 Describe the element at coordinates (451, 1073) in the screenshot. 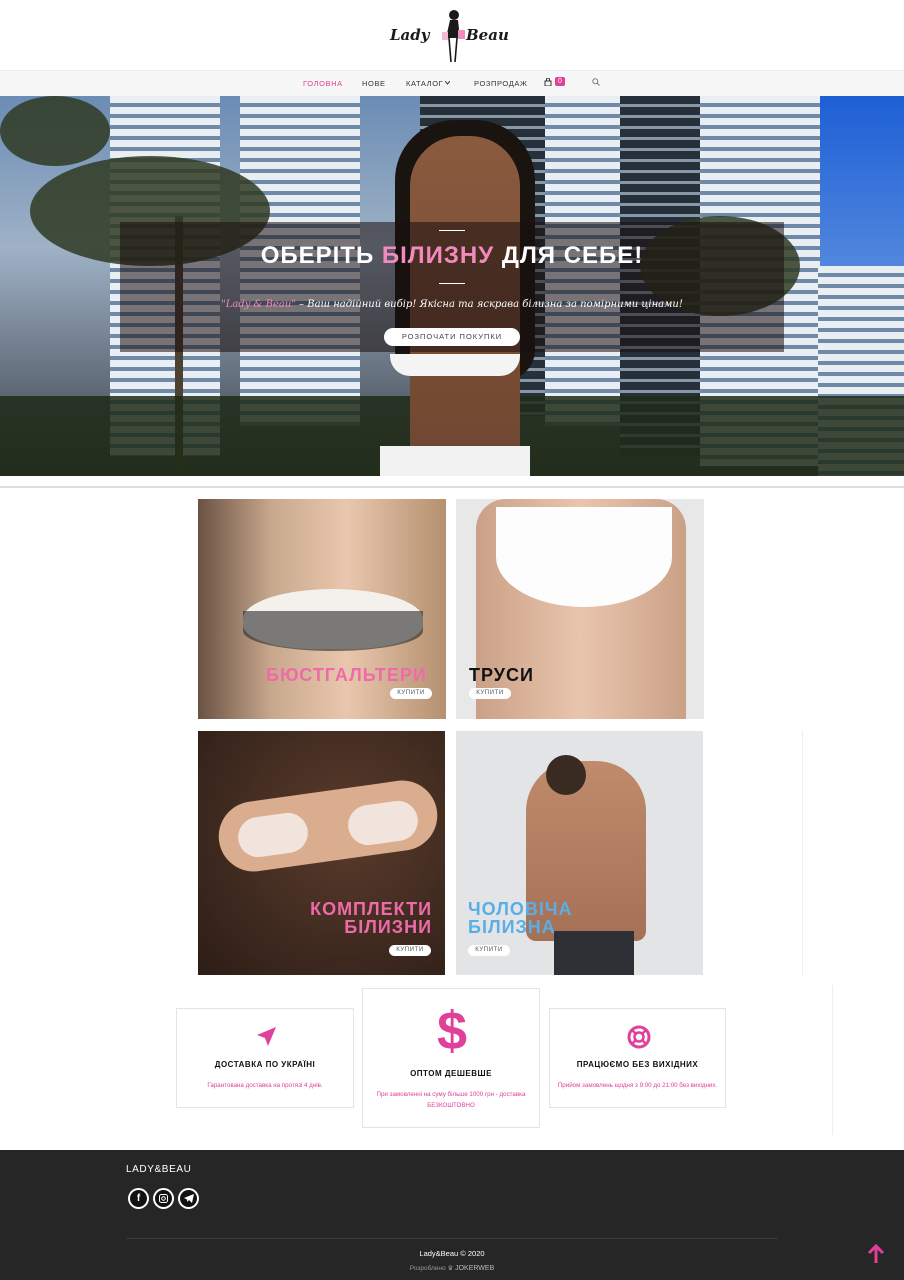

I see `feature-title: ОПТОМ ДЕШЕВШЕ` at that location.